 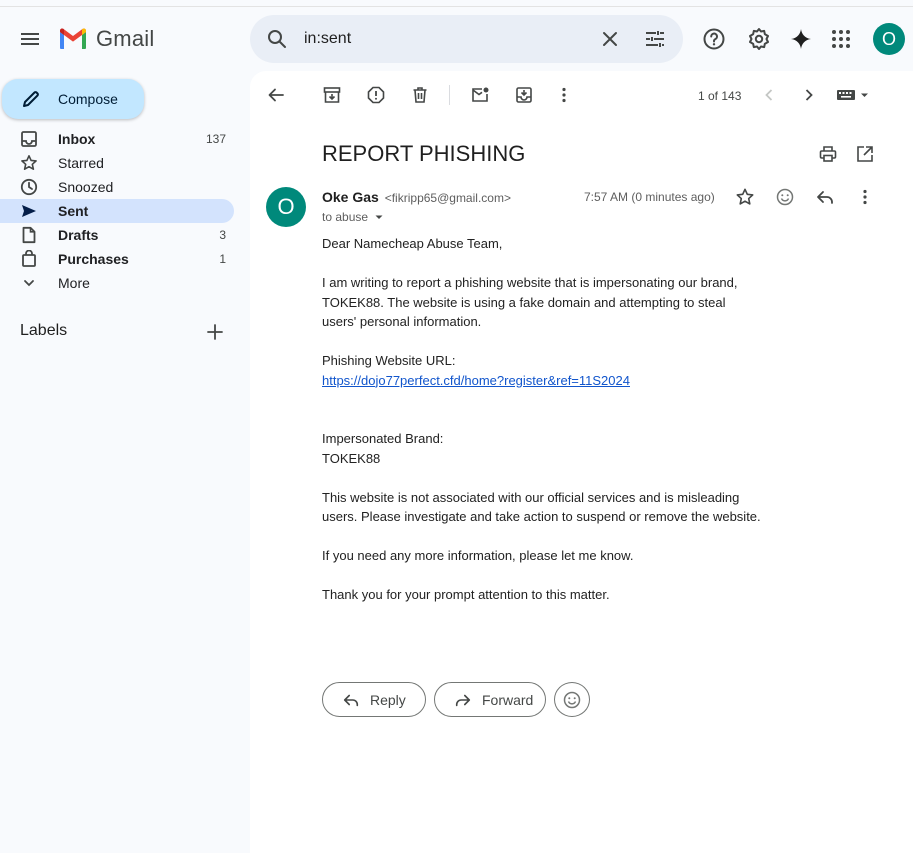 I want to click on caret-down-icon, so click(x=379, y=217).